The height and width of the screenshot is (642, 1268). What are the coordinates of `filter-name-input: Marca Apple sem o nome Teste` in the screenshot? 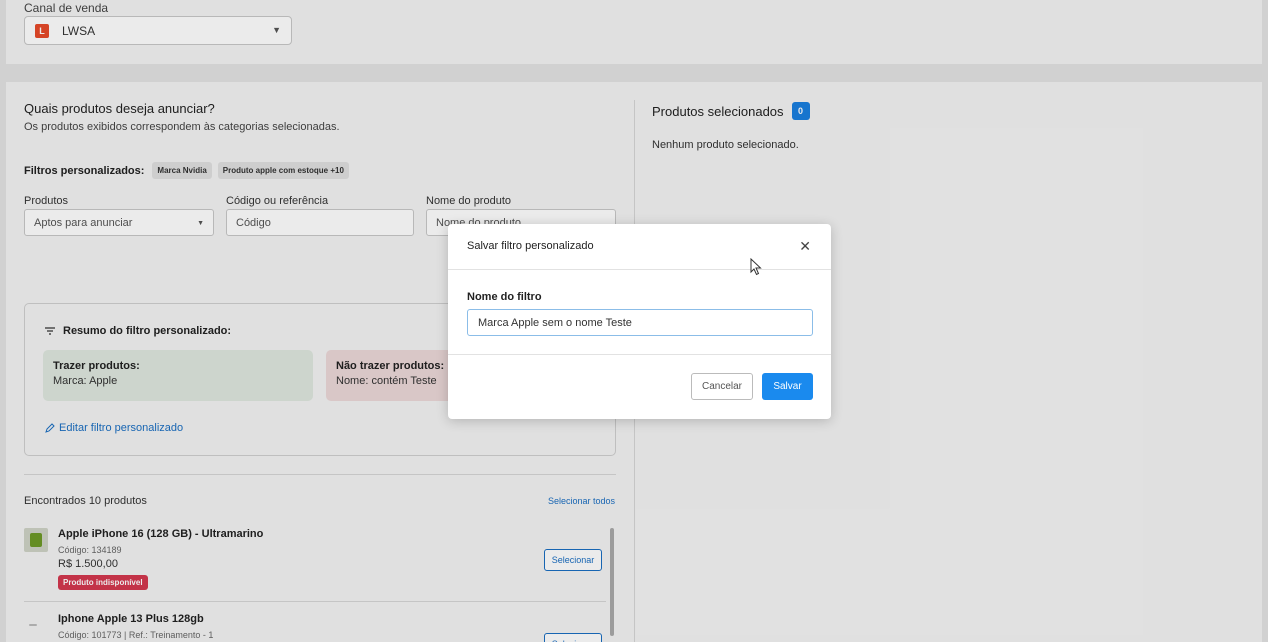 It's located at (640, 322).